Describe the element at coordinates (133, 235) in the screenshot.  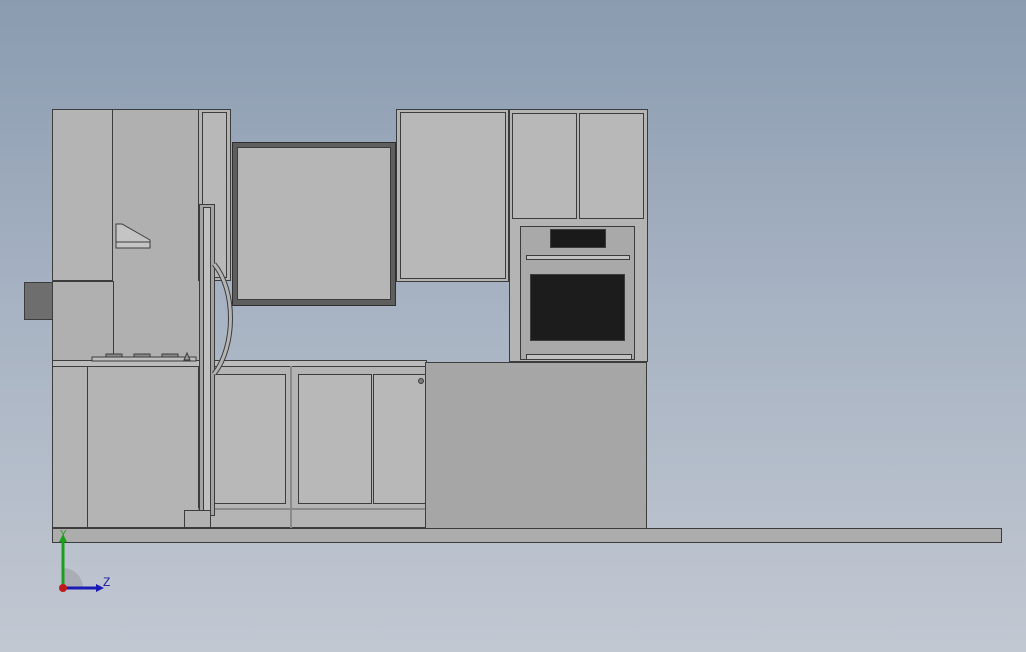
I see `range-hood` at that location.